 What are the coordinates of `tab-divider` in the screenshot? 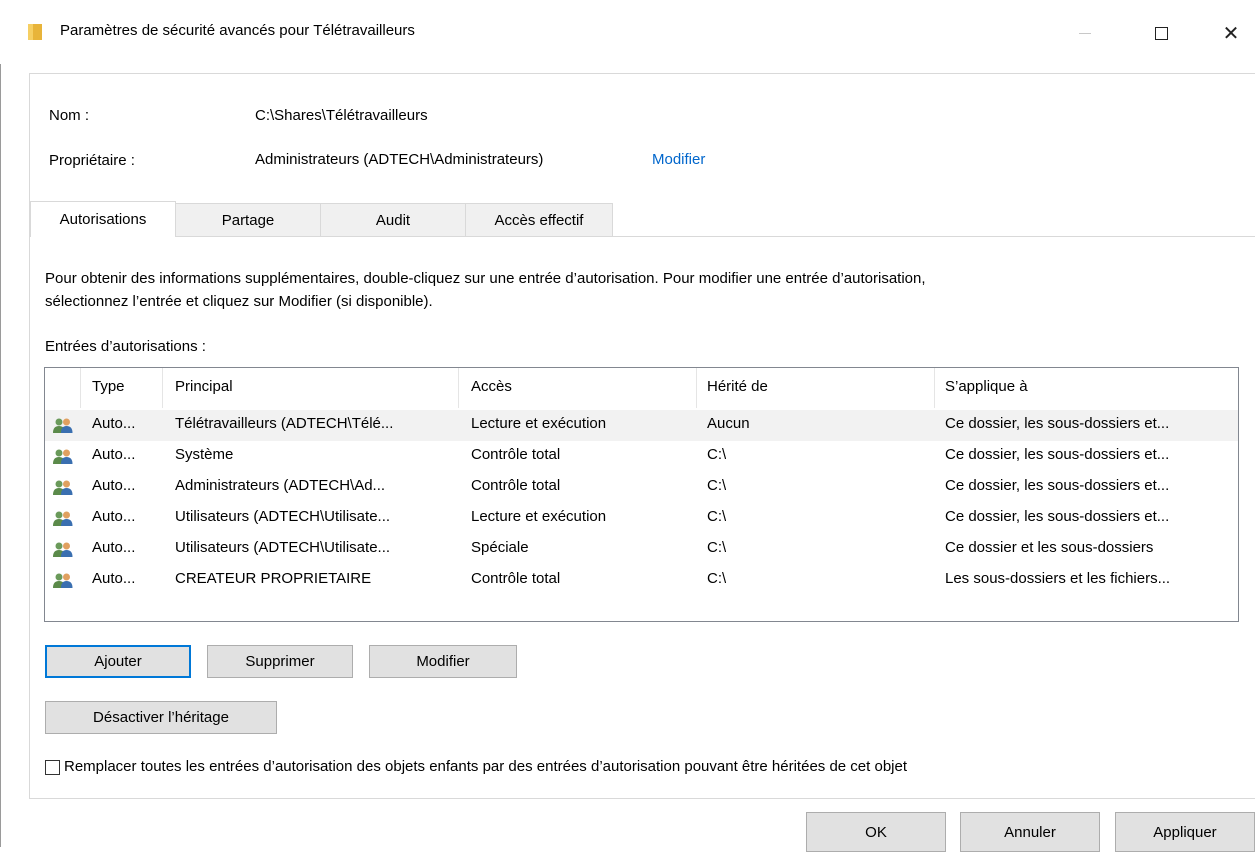 It's located at (642, 236).